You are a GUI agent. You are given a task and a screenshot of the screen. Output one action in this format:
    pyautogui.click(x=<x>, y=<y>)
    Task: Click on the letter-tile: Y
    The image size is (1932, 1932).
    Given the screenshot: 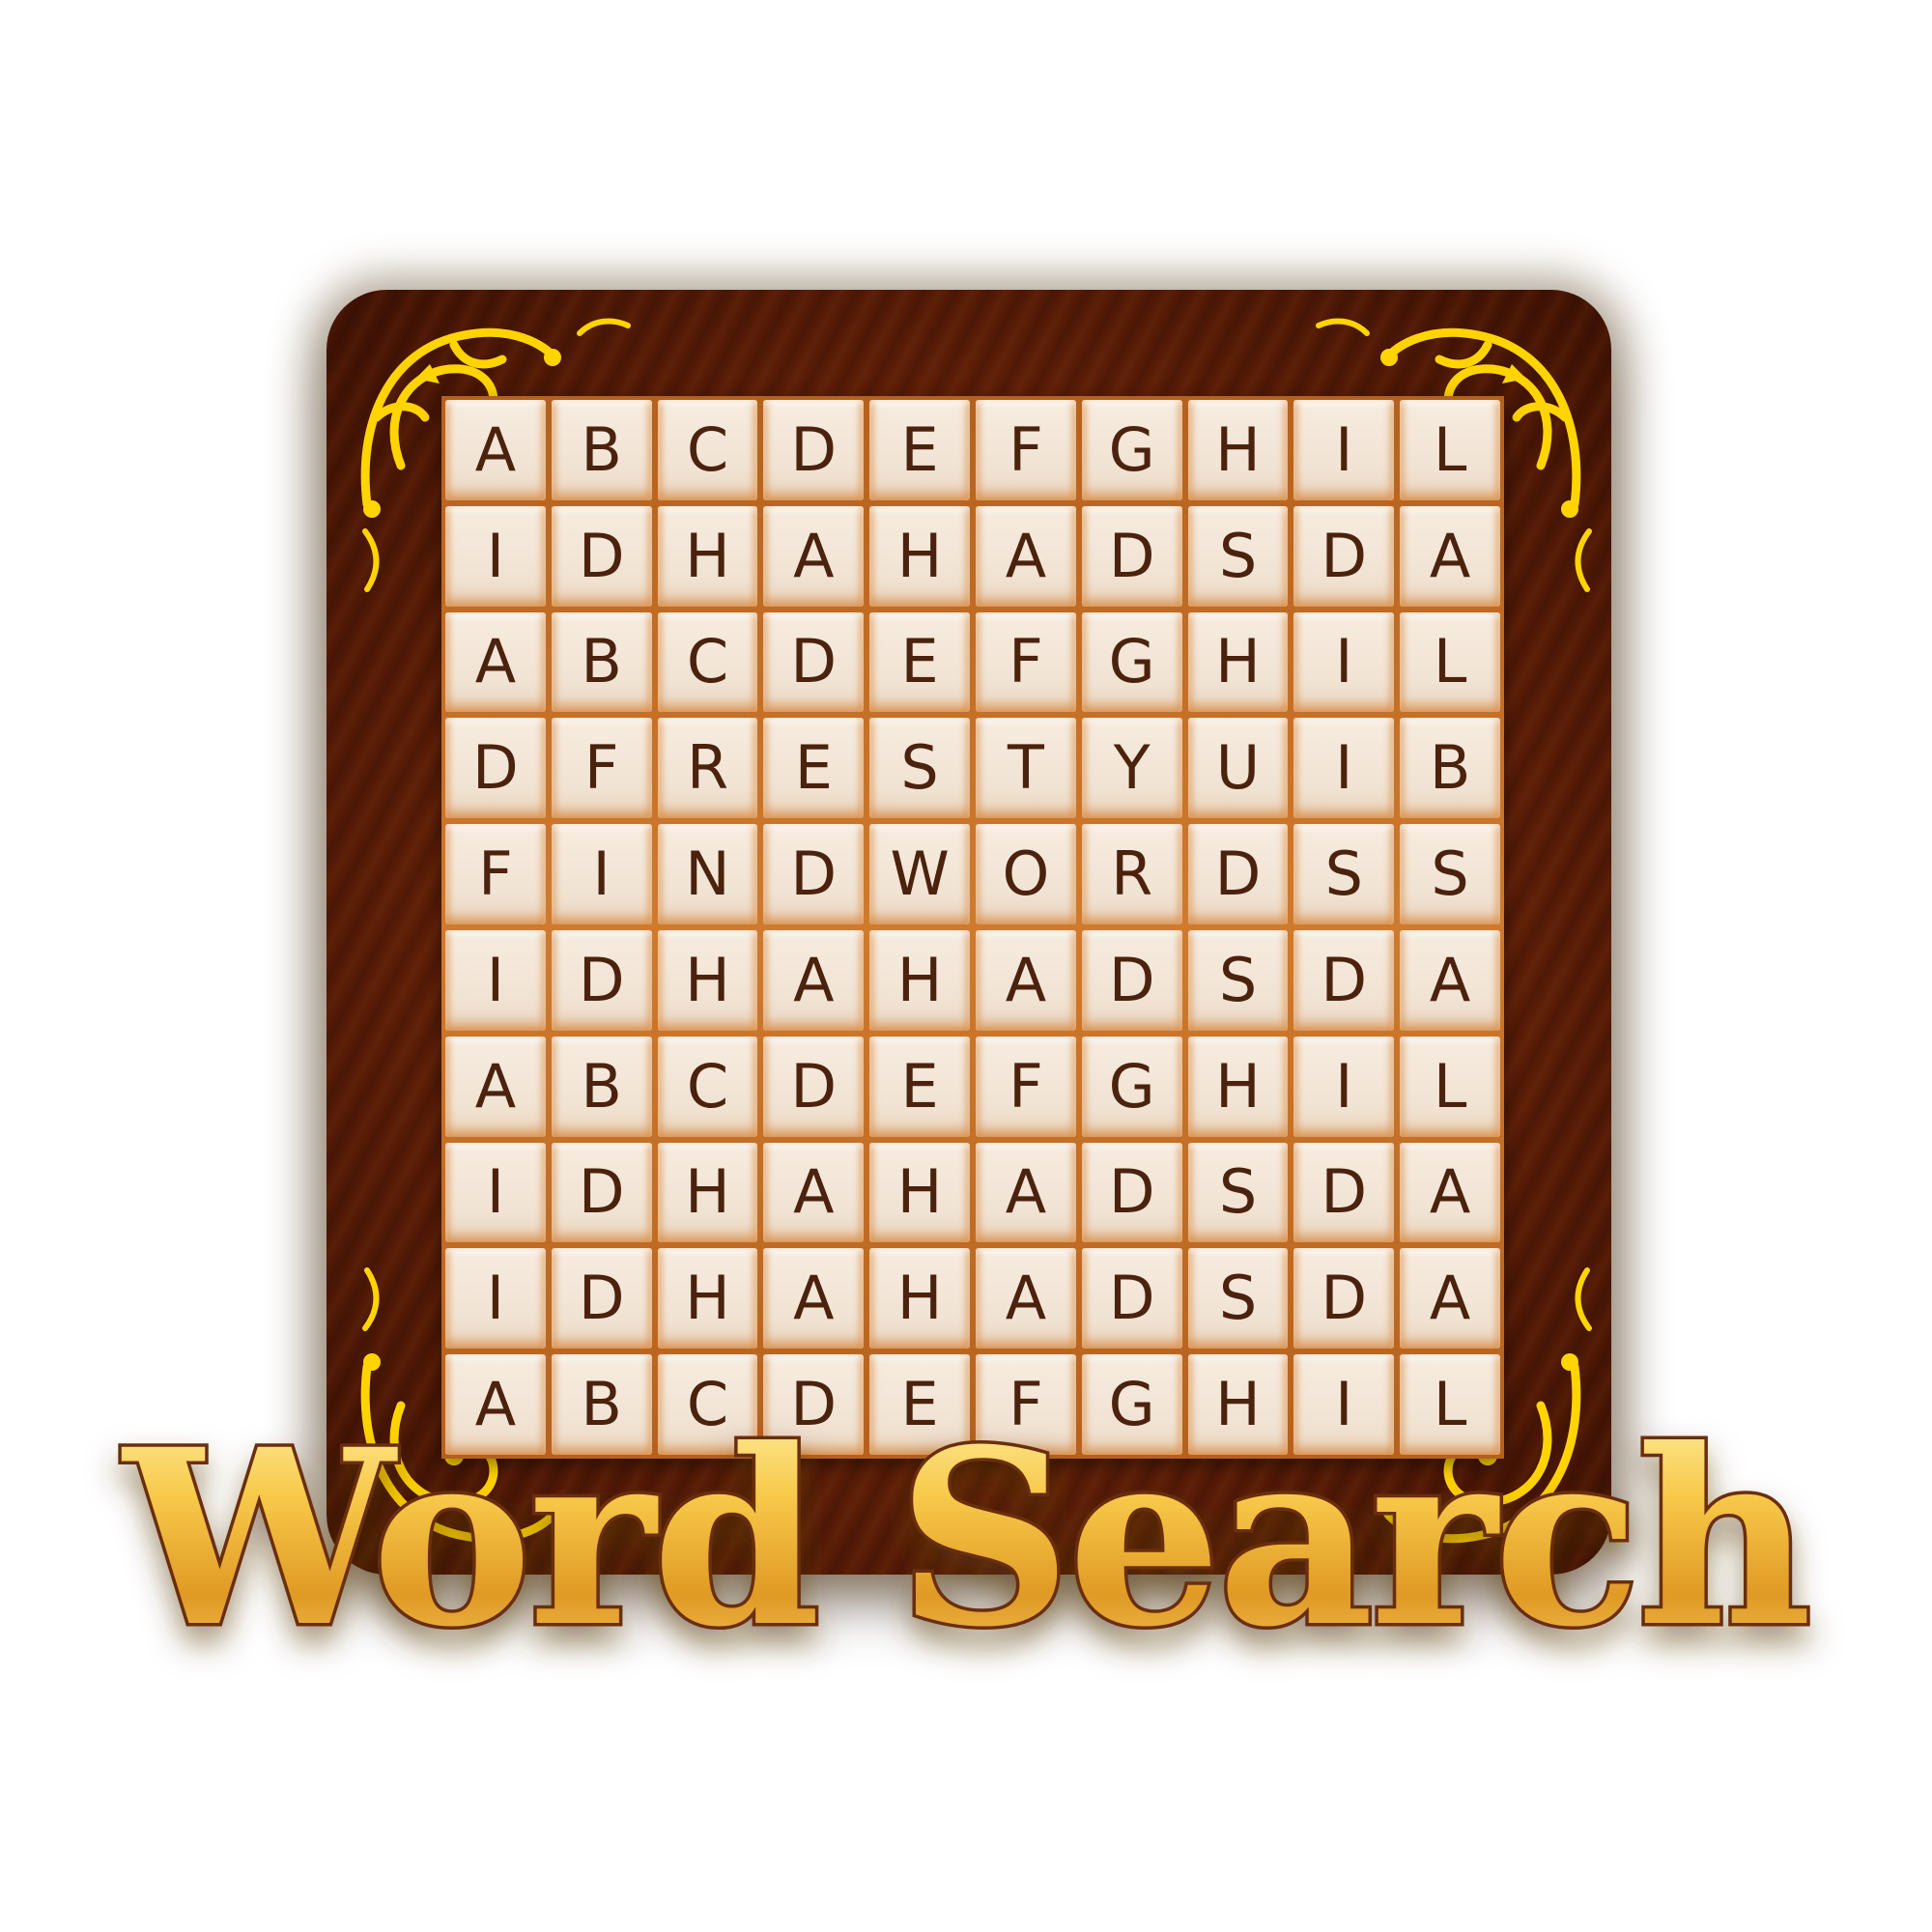 What is the action you would take?
    pyautogui.click(x=1131, y=768)
    